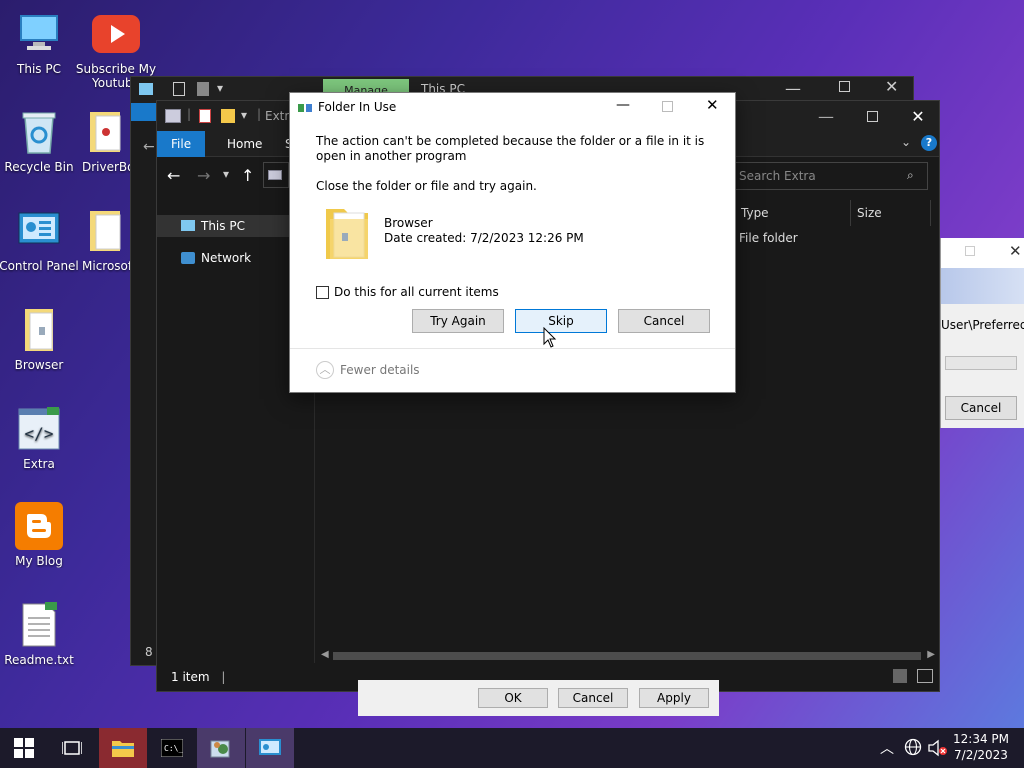 The image size is (1024, 768). I want to click on item-date: Date created: 7/2/2023 12:26 PM, so click(484, 238).